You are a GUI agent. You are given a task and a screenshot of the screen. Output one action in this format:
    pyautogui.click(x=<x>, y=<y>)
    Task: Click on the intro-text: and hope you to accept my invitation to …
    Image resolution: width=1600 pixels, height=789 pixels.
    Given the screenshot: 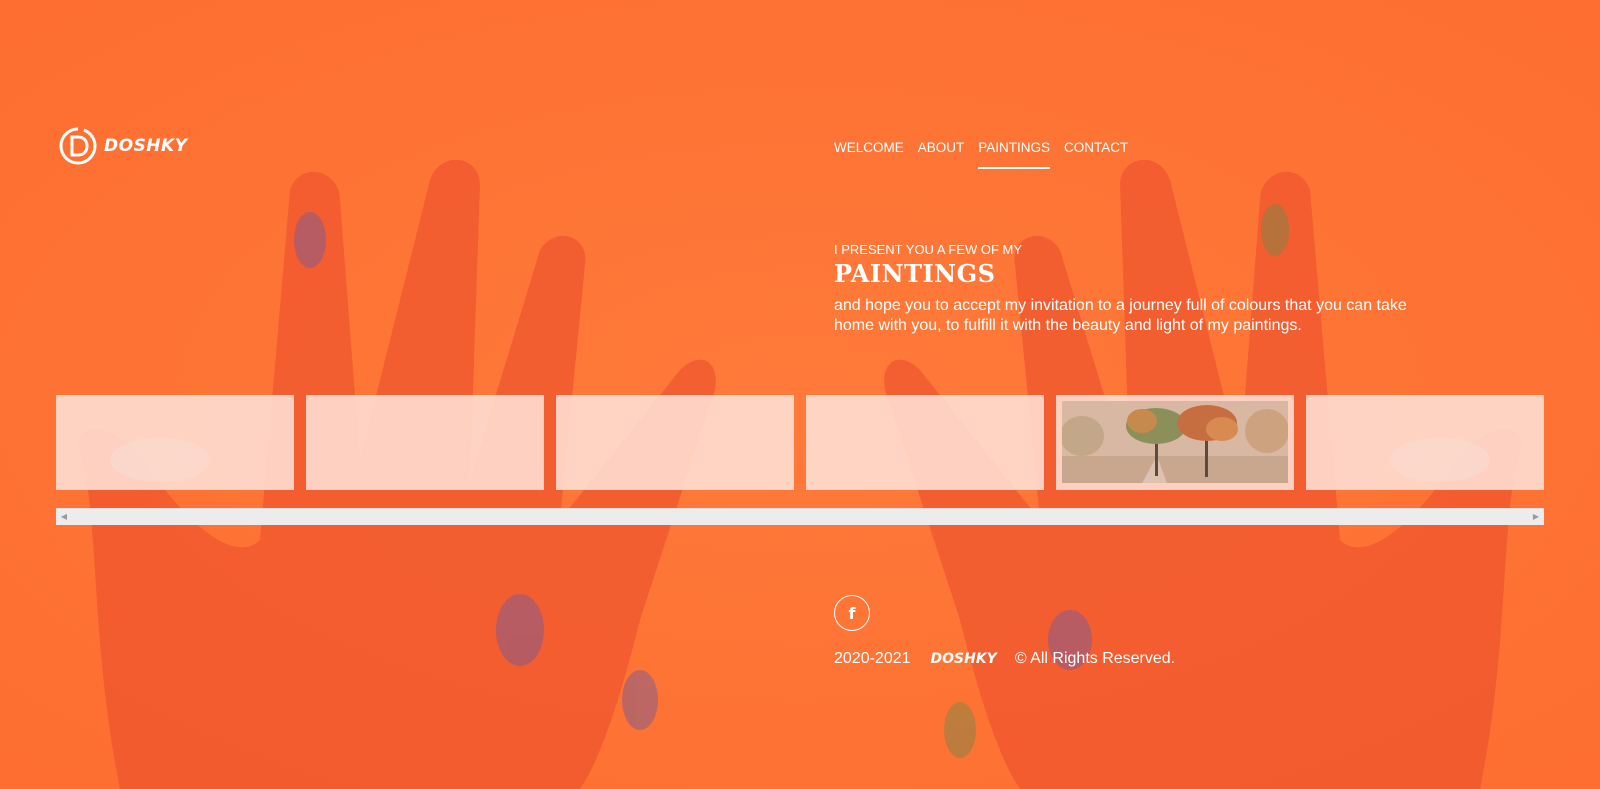 What is the action you would take?
    pyautogui.click(x=1120, y=315)
    